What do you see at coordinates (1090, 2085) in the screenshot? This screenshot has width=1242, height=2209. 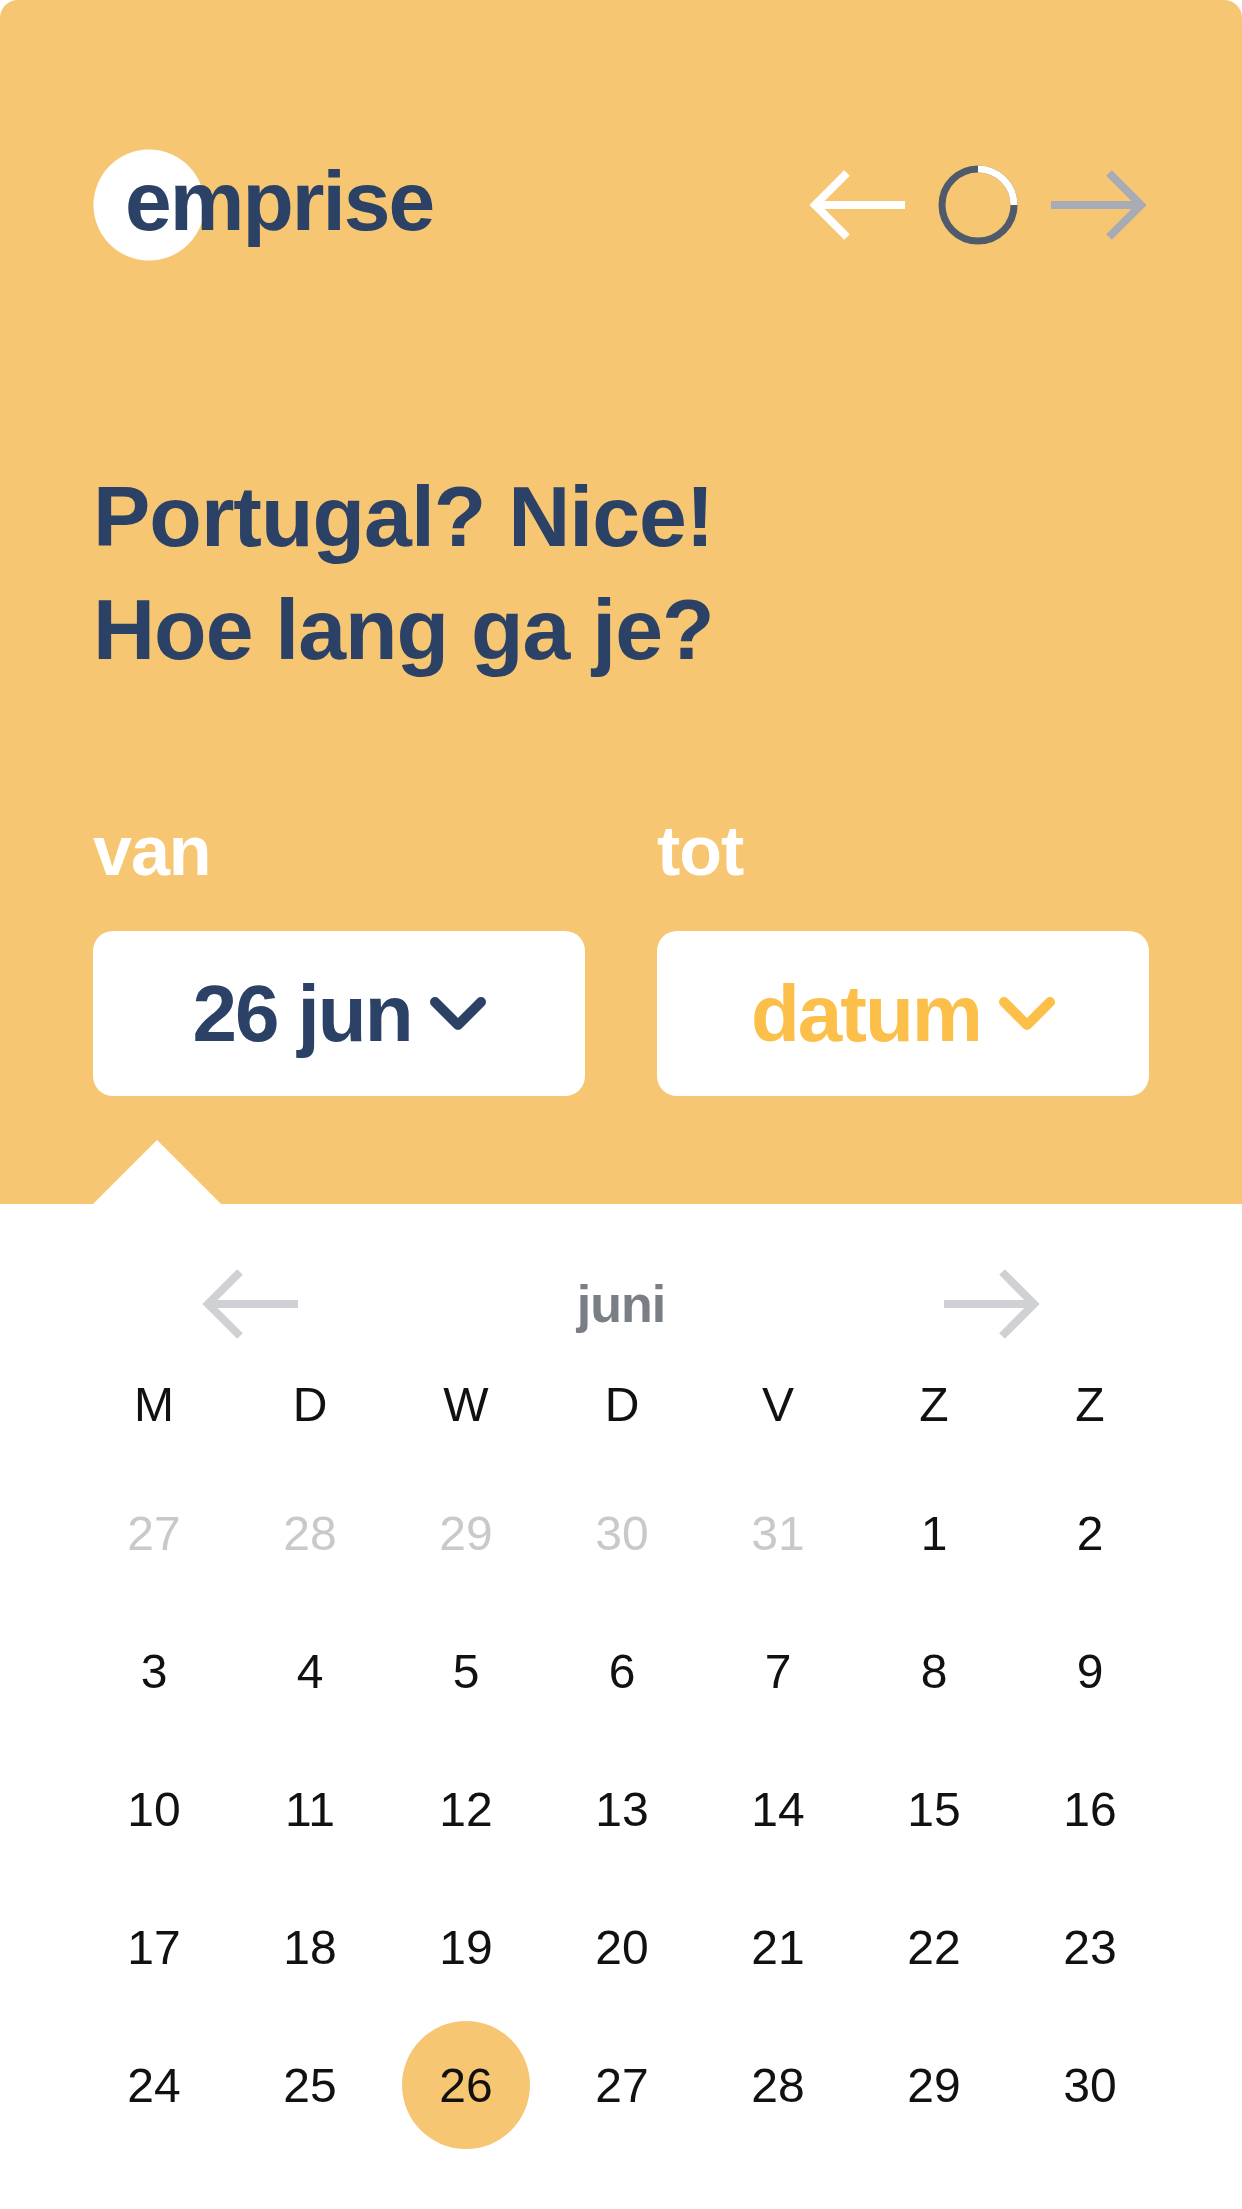 I see `calendar-day: 30` at bounding box center [1090, 2085].